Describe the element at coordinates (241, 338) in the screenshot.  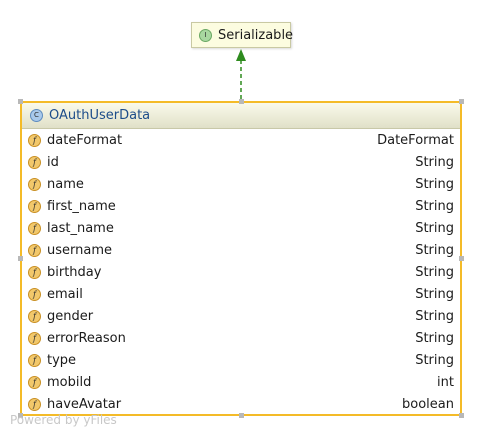
I see `field-row: f errorReason String` at that location.